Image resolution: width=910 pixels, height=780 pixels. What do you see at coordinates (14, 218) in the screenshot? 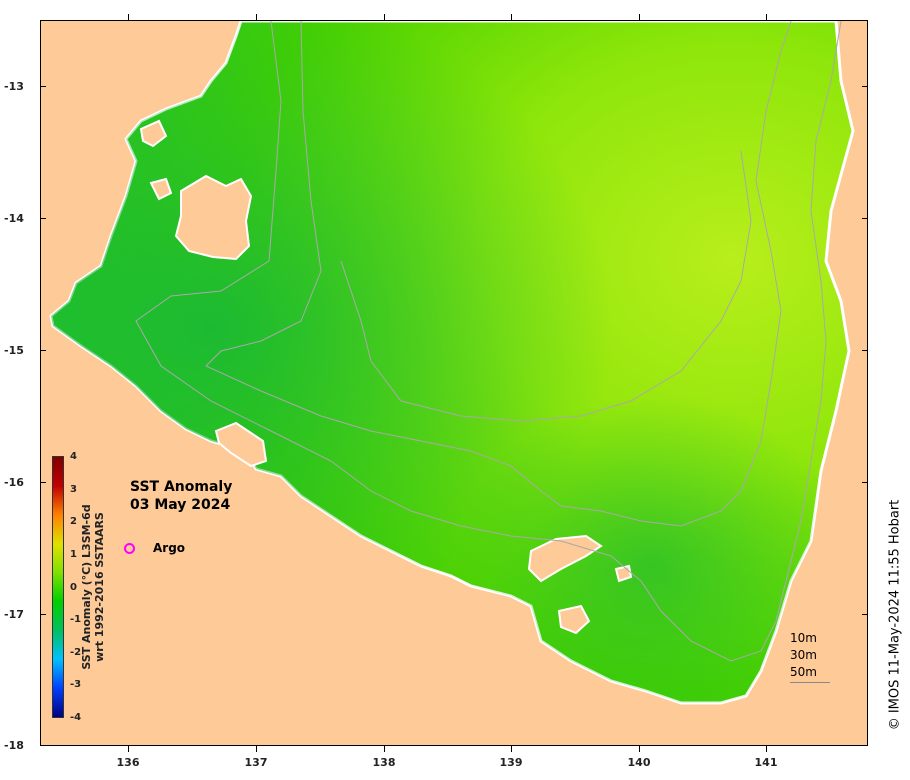
I see `lat-label-14: -14` at bounding box center [14, 218].